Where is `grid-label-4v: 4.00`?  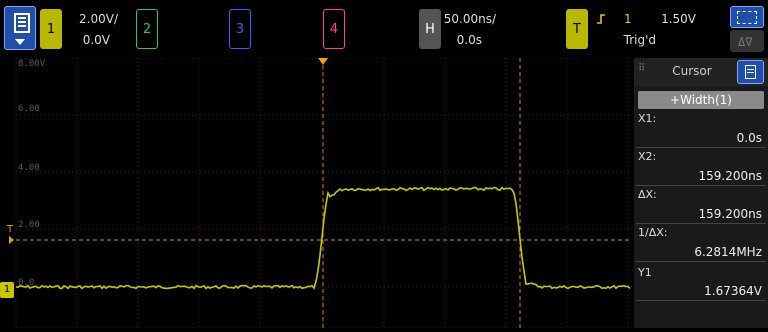
grid-label-4v: 4.00 is located at coordinates (29, 168).